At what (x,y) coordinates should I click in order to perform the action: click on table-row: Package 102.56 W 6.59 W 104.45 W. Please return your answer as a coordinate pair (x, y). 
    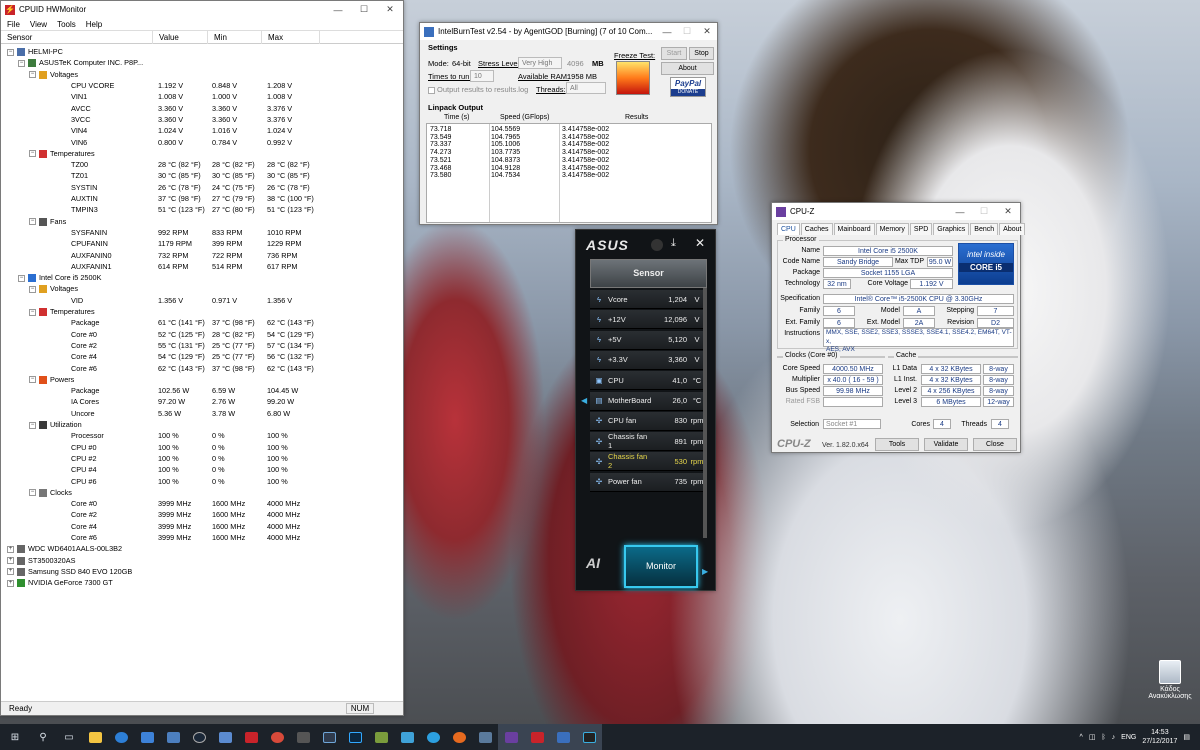
    Looking at the image, I should click on (202, 390).